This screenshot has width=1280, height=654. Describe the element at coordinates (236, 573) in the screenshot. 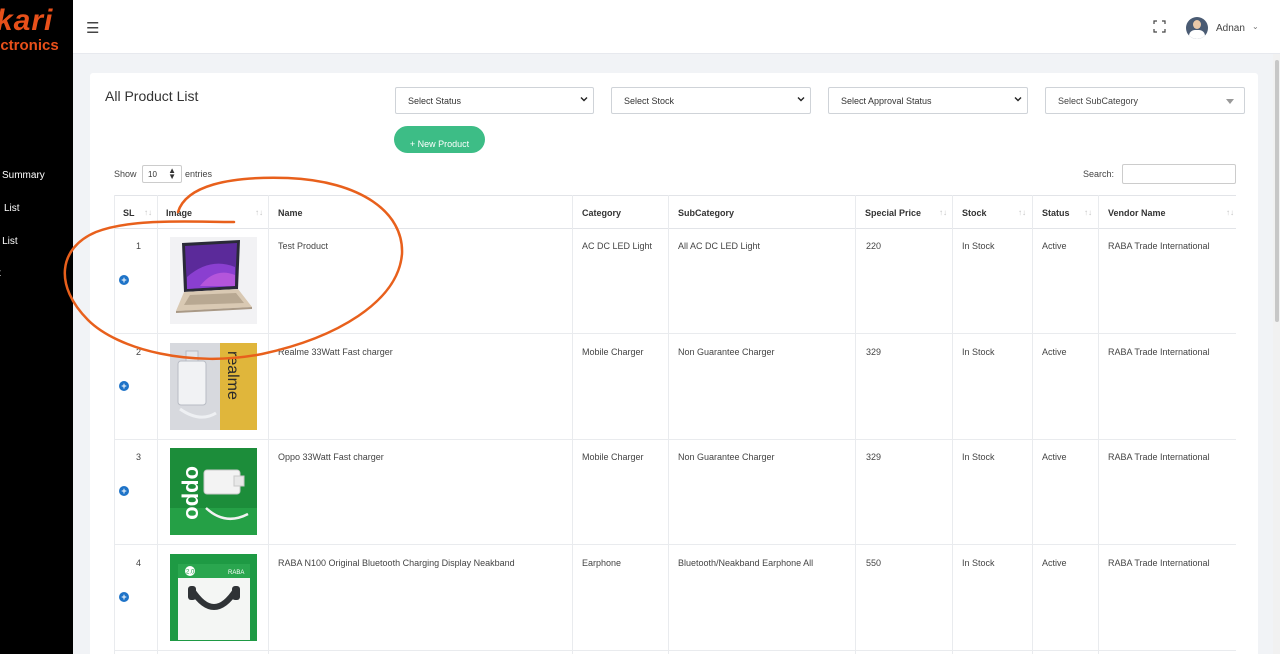

I see `neckband-brand-text: RABA` at that location.